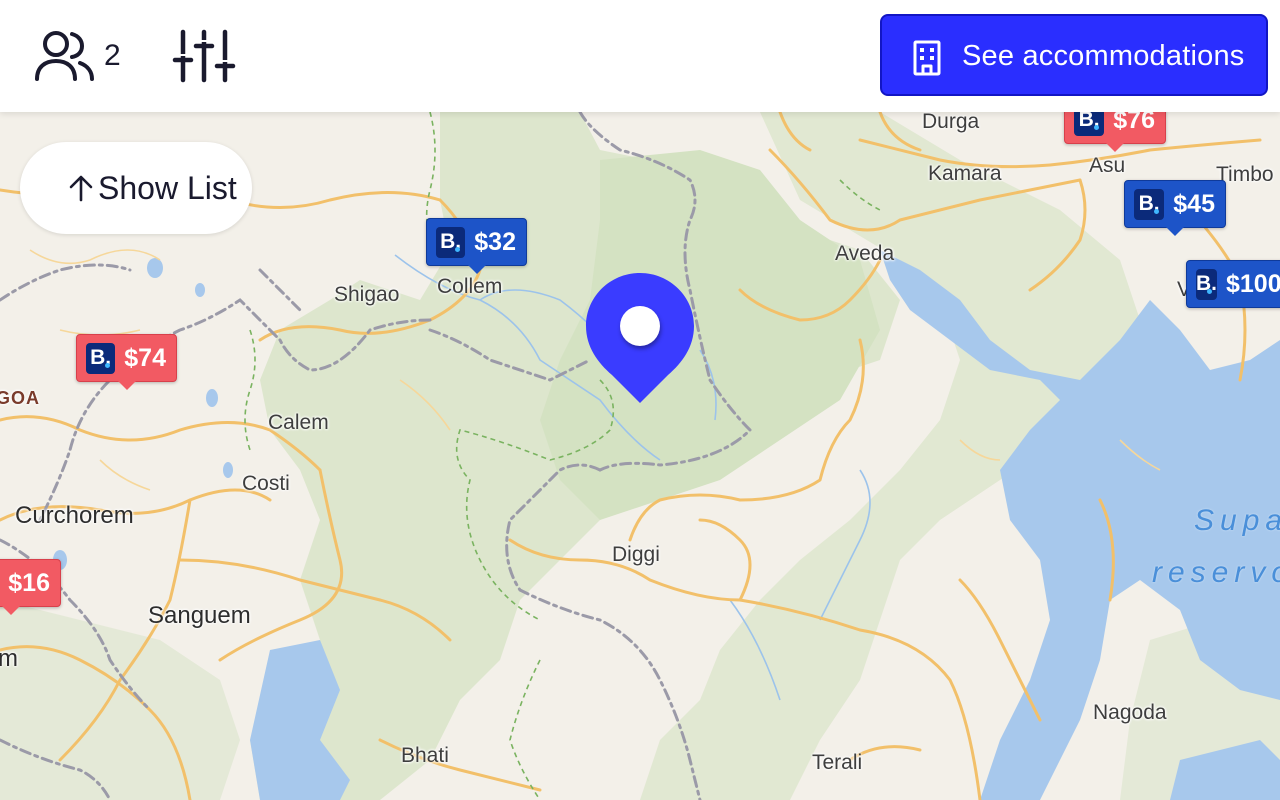  I want to click on place-label: Diggi, so click(636, 554).